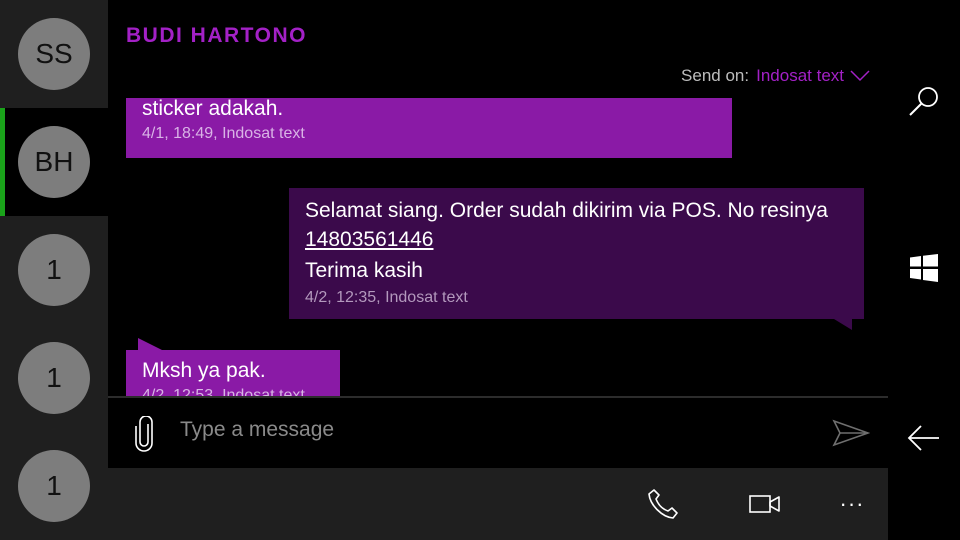 The image size is (960, 540). Describe the element at coordinates (851, 433) in the screenshot. I see `send-icon` at that location.